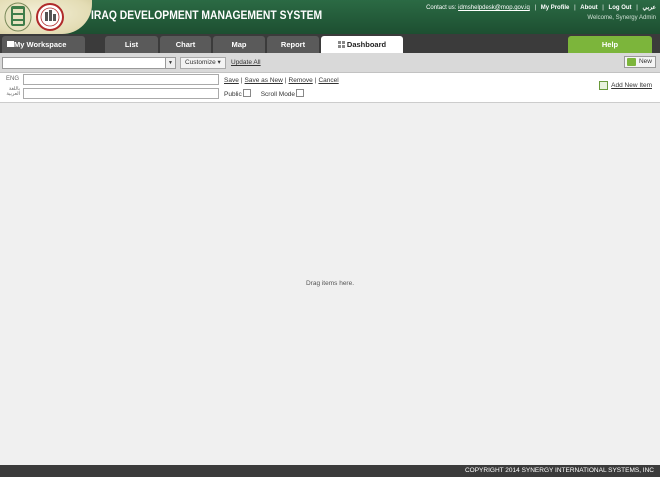  What do you see at coordinates (239, 44) in the screenshot?
I see `tab-map: Map` at bounding box center [239, 44].